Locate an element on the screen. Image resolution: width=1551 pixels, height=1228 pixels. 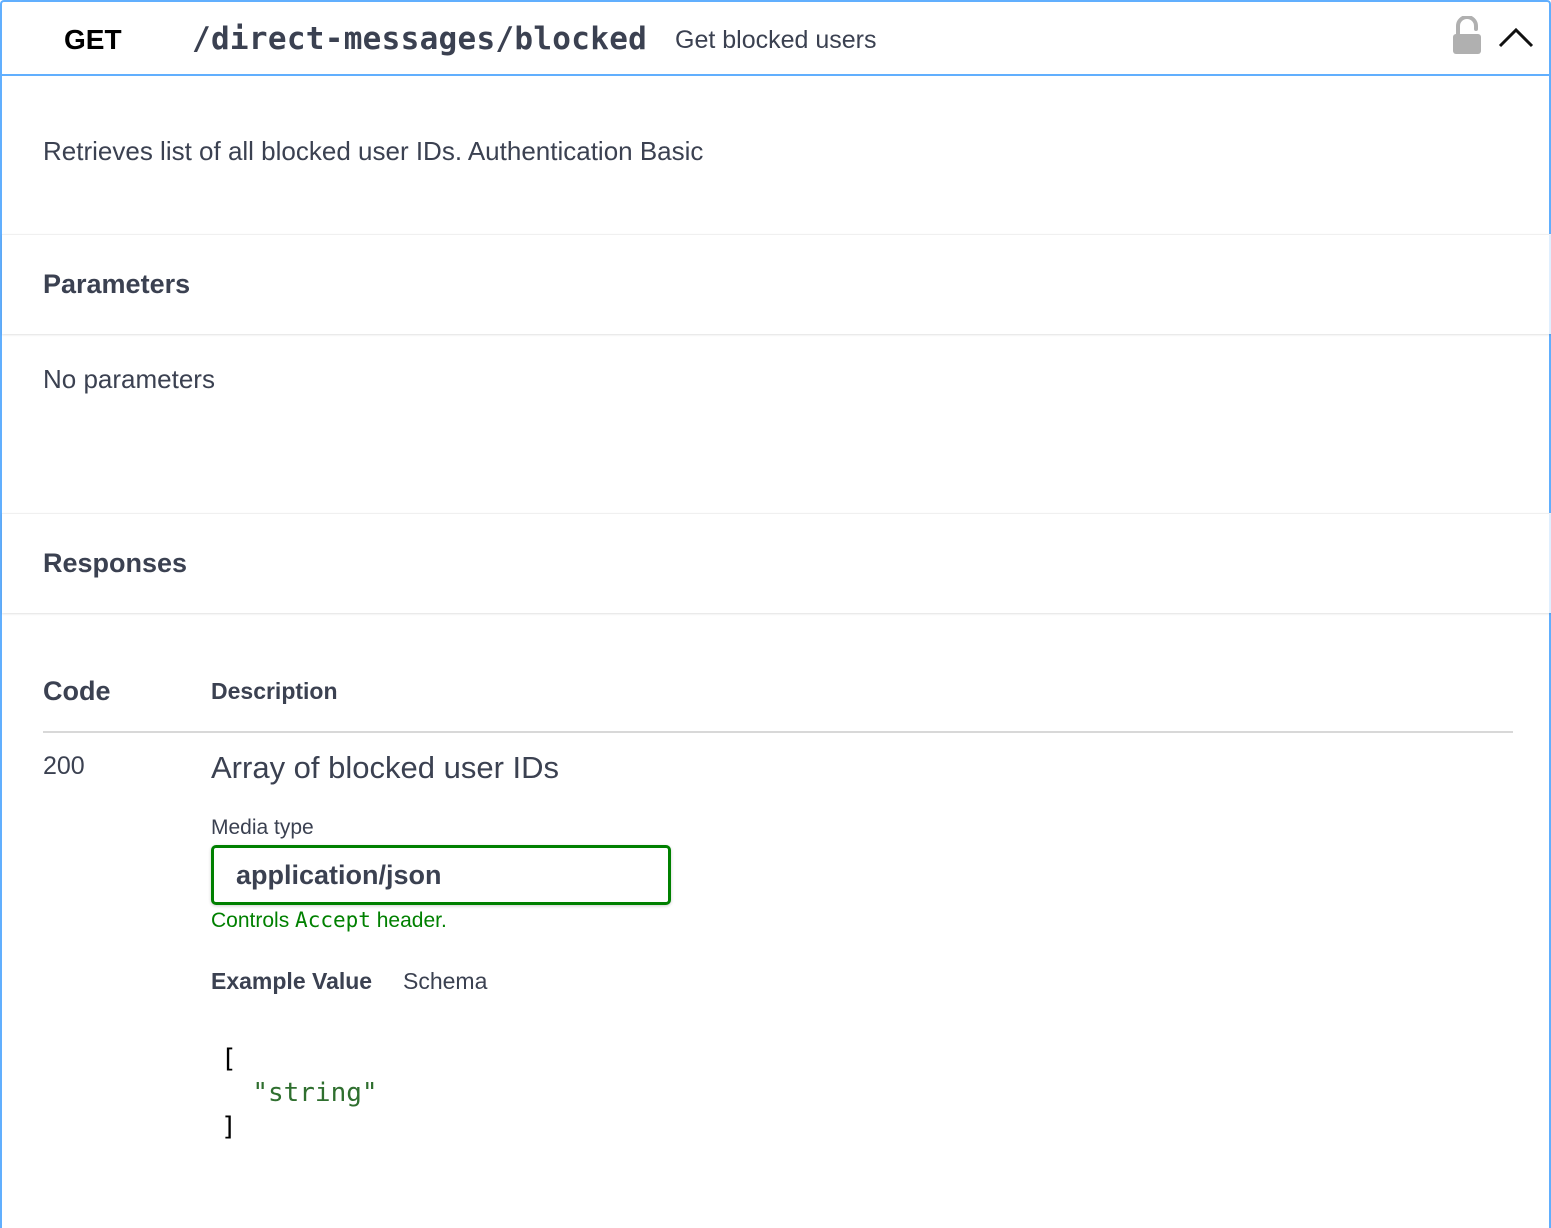
response-status-code: 200 is located at coordinates (64, 766).